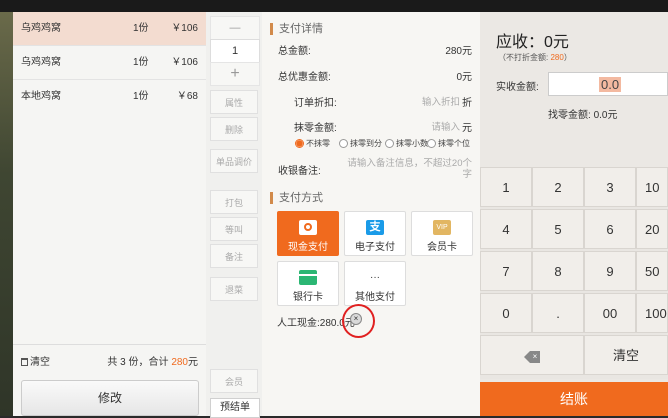 The width and height of the screenshot is (668, 418). I want to click on order-summary: 清空 共 3 份，合计 280元, so click(109, 358).